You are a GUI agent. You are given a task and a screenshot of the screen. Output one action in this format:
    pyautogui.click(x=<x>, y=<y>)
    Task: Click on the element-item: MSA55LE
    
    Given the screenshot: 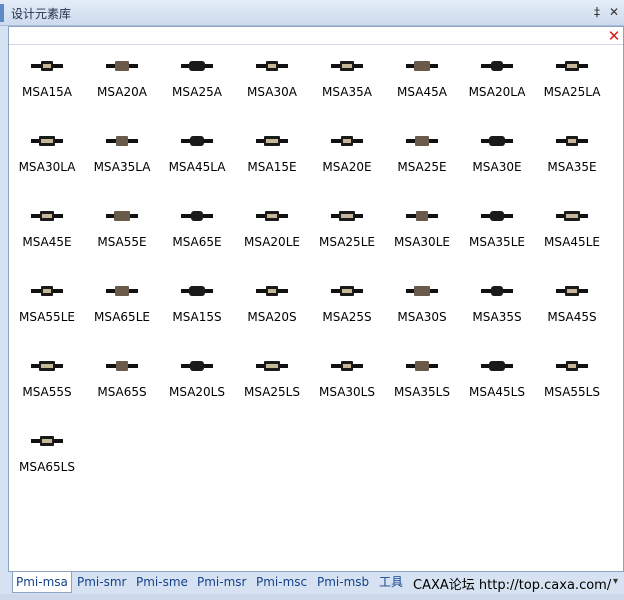 What is the action you would take?
    pyautogui.click(x=47, y=310)
    